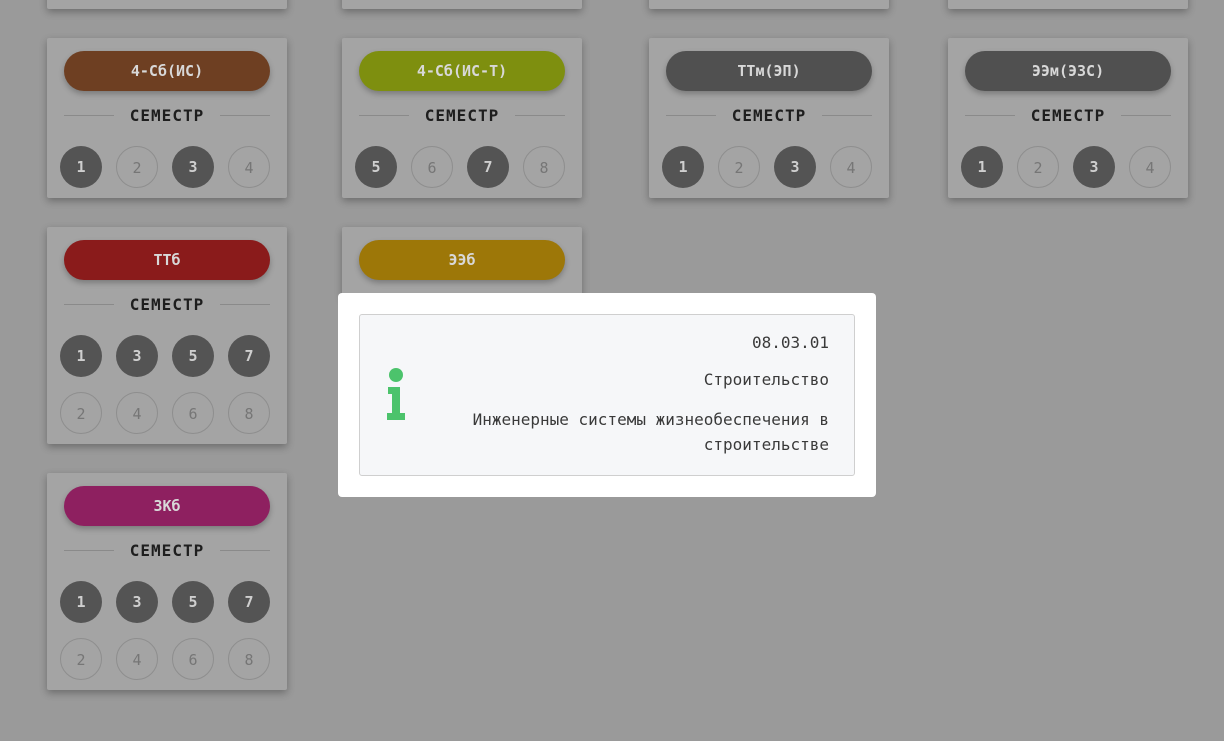 This screenshot has height=741, width=1224. I want to click on program-direction: Строительство, so click(766, 379).